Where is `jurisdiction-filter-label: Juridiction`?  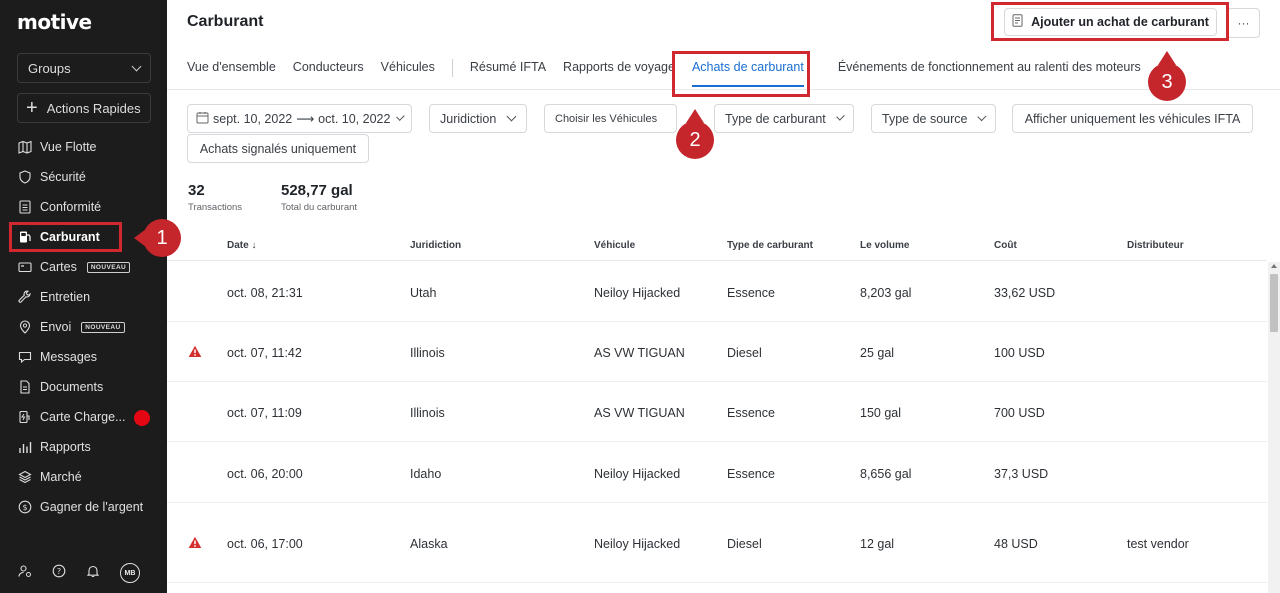 jurisdiction-filter-label: Juridiction is located at coordinates (468, 118).